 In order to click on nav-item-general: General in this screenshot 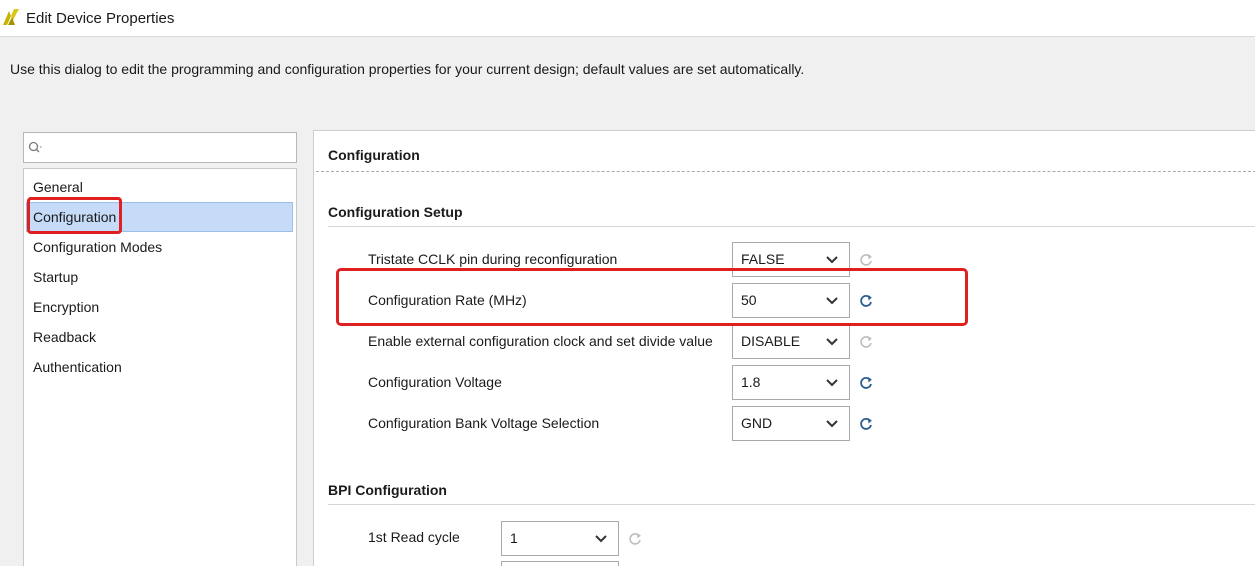, I will do `click(159, 187)`.